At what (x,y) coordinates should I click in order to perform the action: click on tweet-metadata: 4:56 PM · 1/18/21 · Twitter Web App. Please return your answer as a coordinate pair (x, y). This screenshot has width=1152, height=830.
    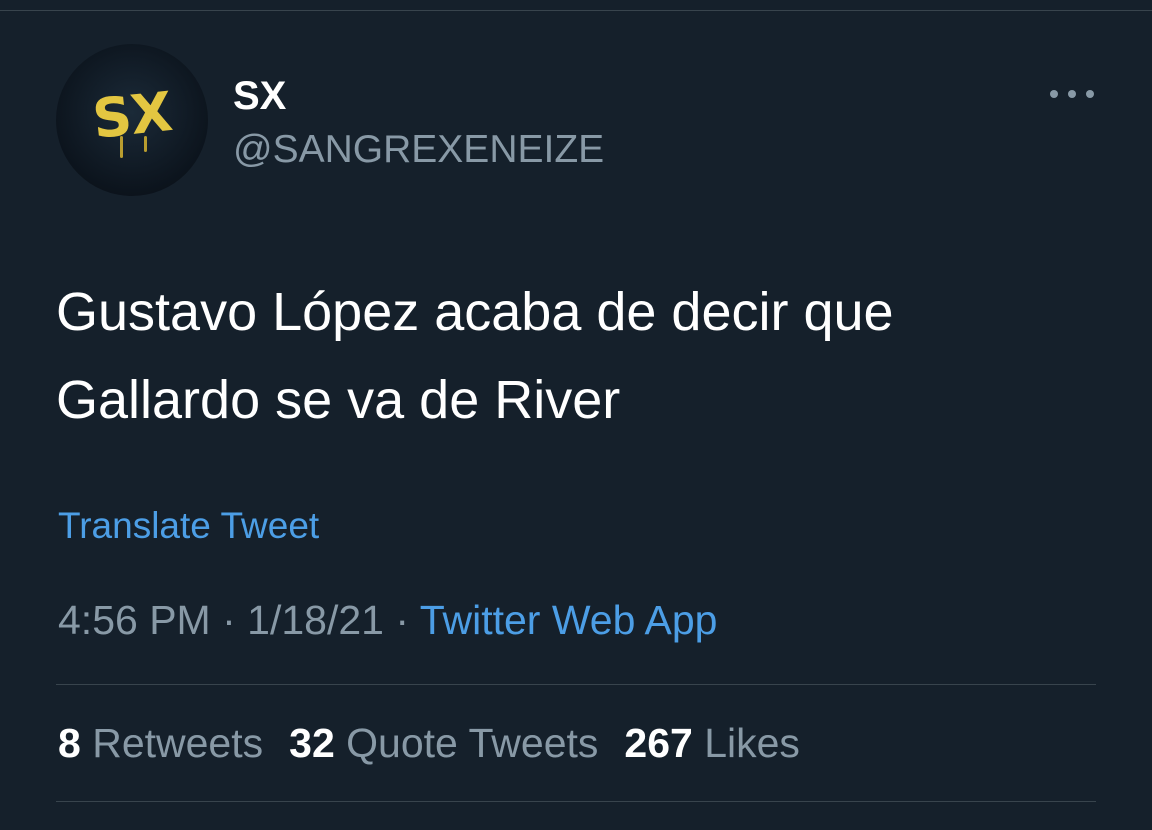
    Looking at the image, I should click on (387, 620).